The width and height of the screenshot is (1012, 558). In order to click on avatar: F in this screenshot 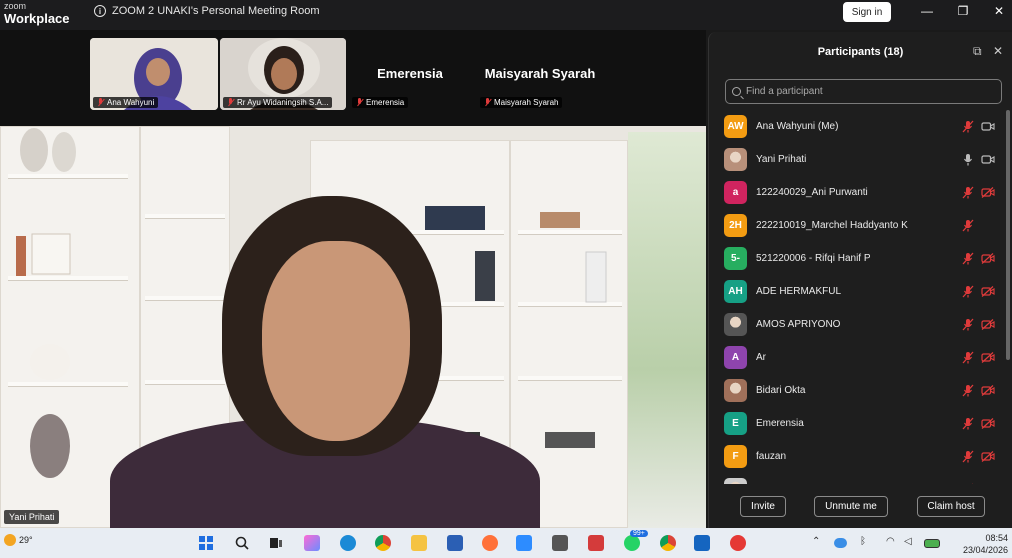, I will do `click(735, 456)`.